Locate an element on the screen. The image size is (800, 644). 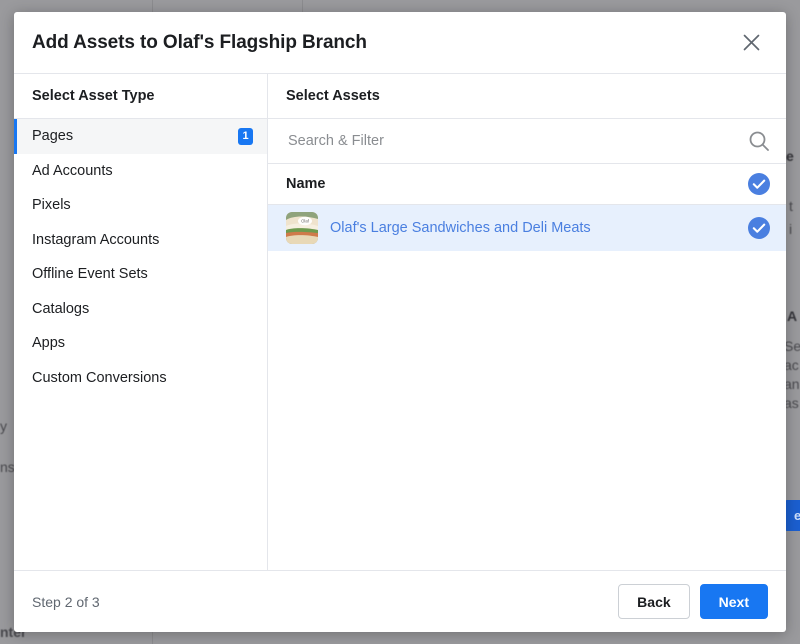
footer-button-group: Back Next is located at coordinates (693, 601).